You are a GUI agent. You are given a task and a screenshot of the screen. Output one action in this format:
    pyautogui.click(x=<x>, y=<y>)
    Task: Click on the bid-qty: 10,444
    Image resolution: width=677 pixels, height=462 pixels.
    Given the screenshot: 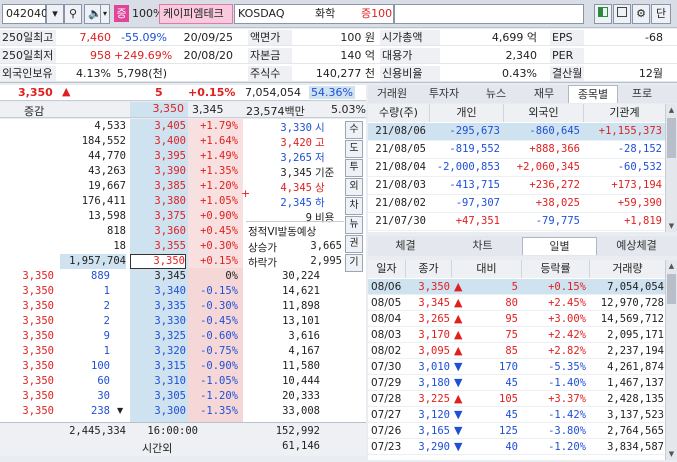 What is the action you would take?
    pyautogui.click(x=301, y=381)
    